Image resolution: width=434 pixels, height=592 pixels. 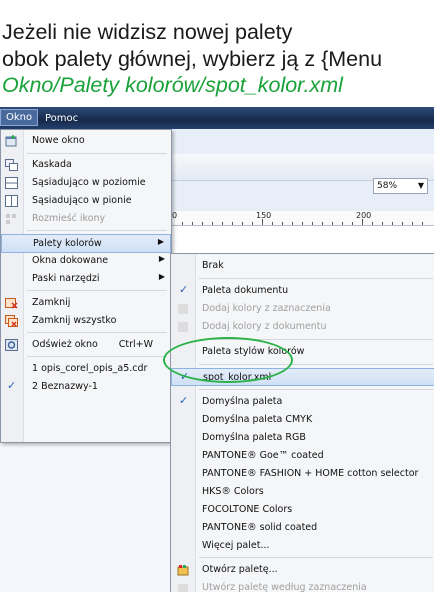 I want to click on menu-item-docker-windows: Okna dokowane ▶, so click(x=86, y=261).